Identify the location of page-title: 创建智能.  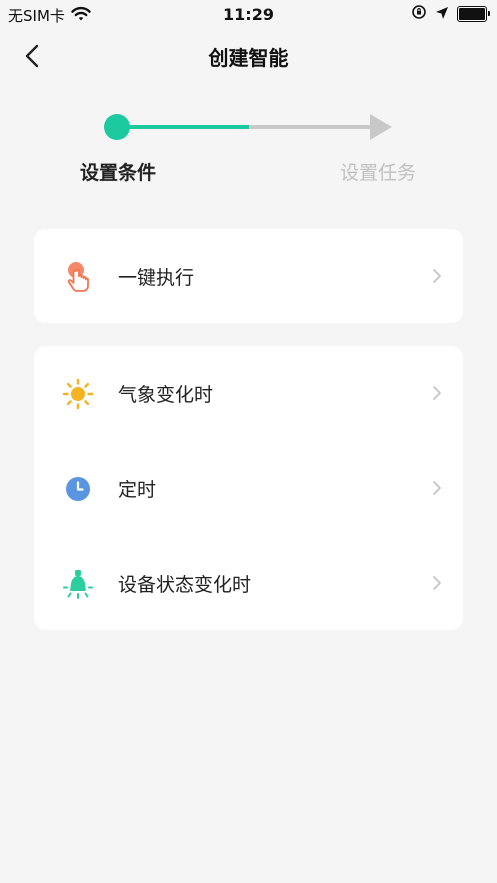
(248, 58).